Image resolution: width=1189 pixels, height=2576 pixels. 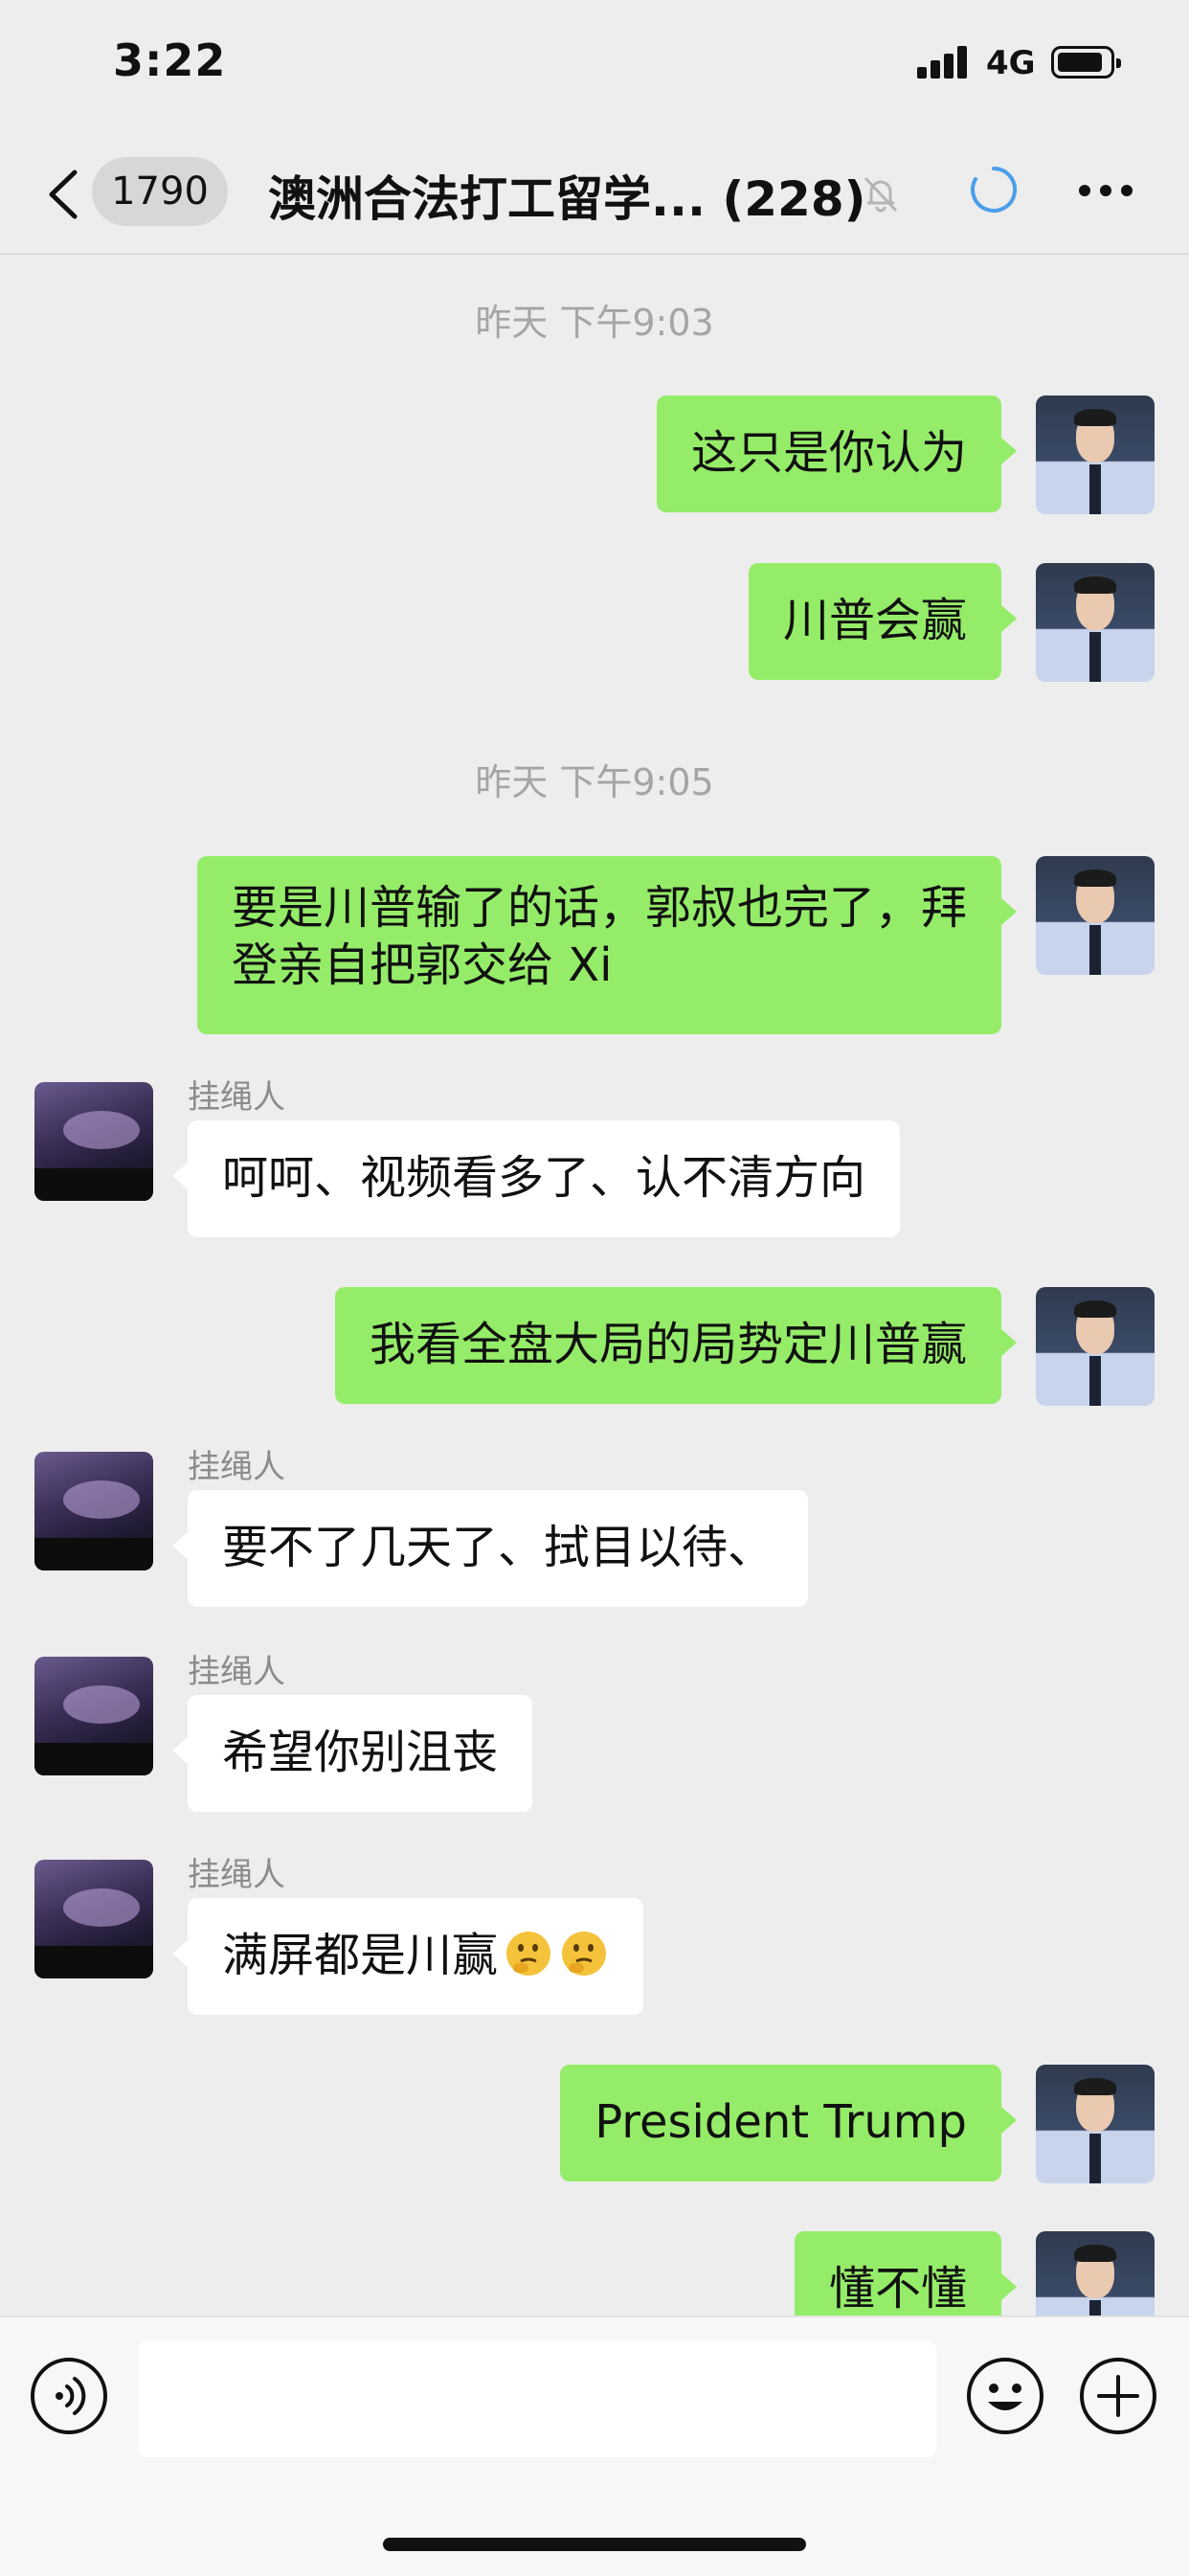 What do you see at coordinates (837, 453) in the screenshot?
I see `my-message-bubble: 这只是你认为` at bounding box center [837, 453].